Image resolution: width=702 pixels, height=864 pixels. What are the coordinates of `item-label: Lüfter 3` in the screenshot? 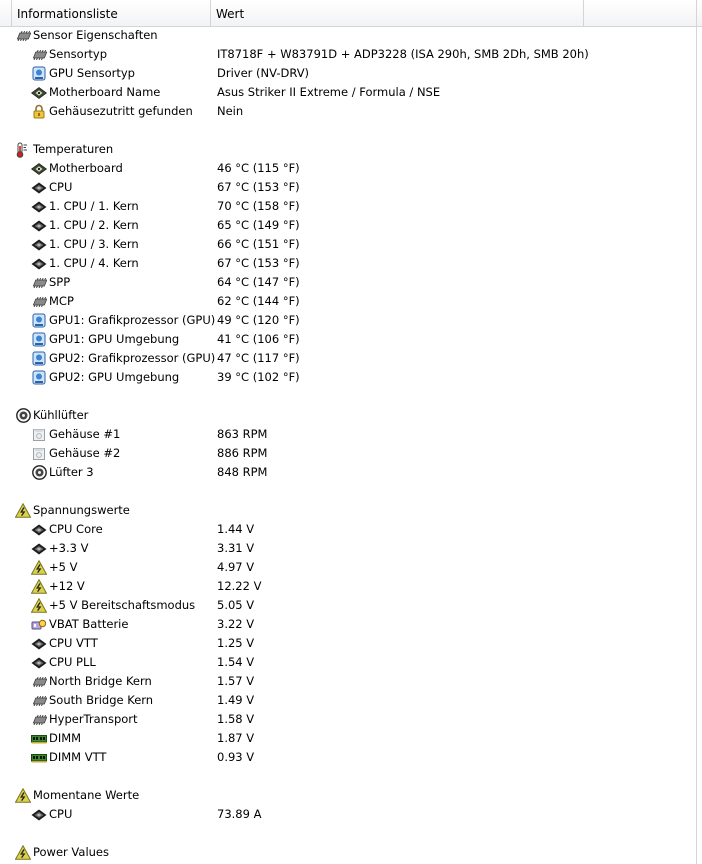 It's located at (71, 472).